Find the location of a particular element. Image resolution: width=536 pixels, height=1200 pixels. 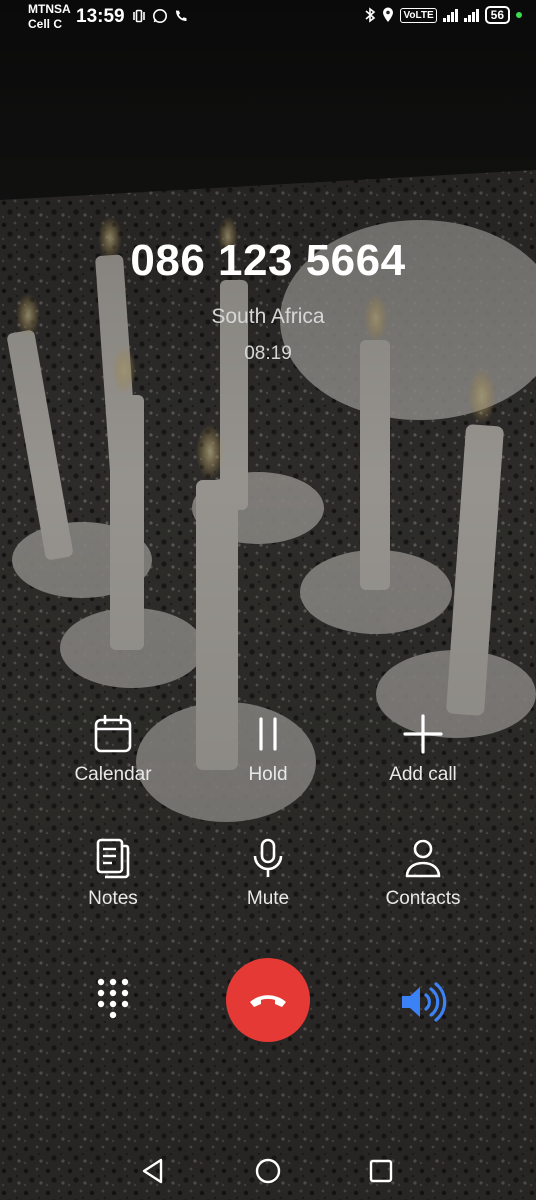

call-active-icon is located at coordinates (181, 15).